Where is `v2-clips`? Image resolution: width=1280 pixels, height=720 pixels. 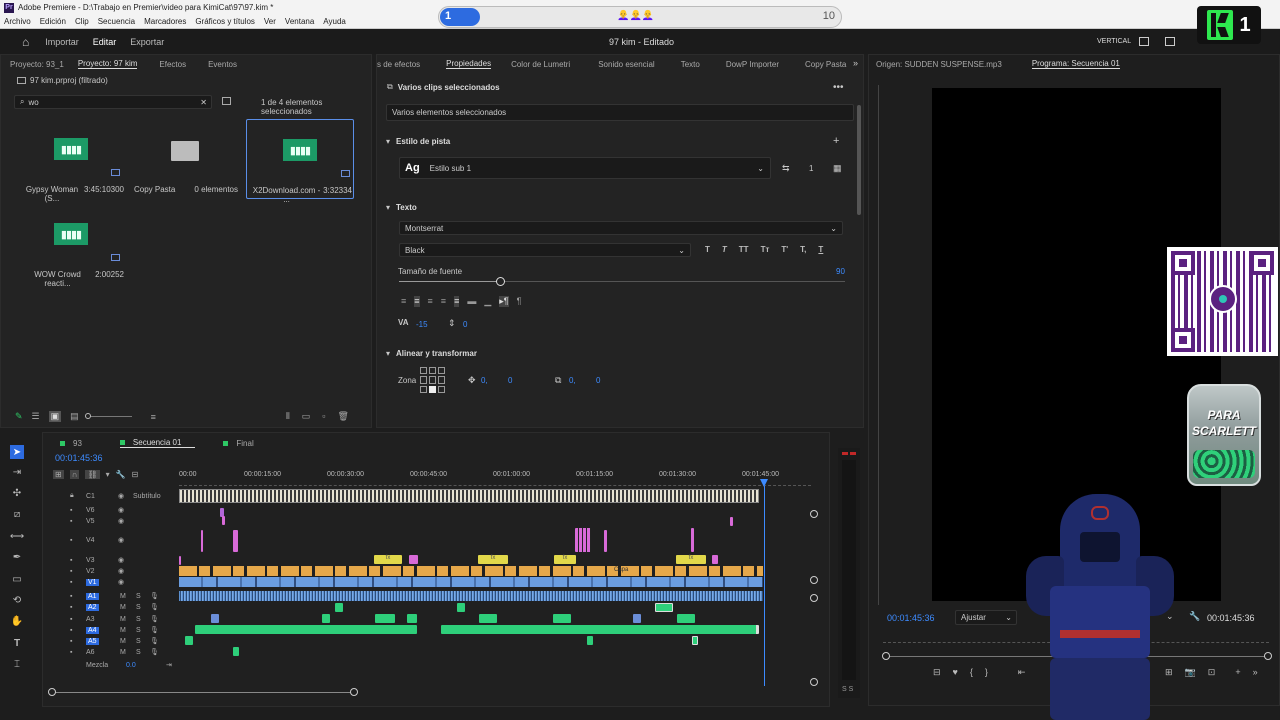 v2-clips is located at coordinates (471, 571).